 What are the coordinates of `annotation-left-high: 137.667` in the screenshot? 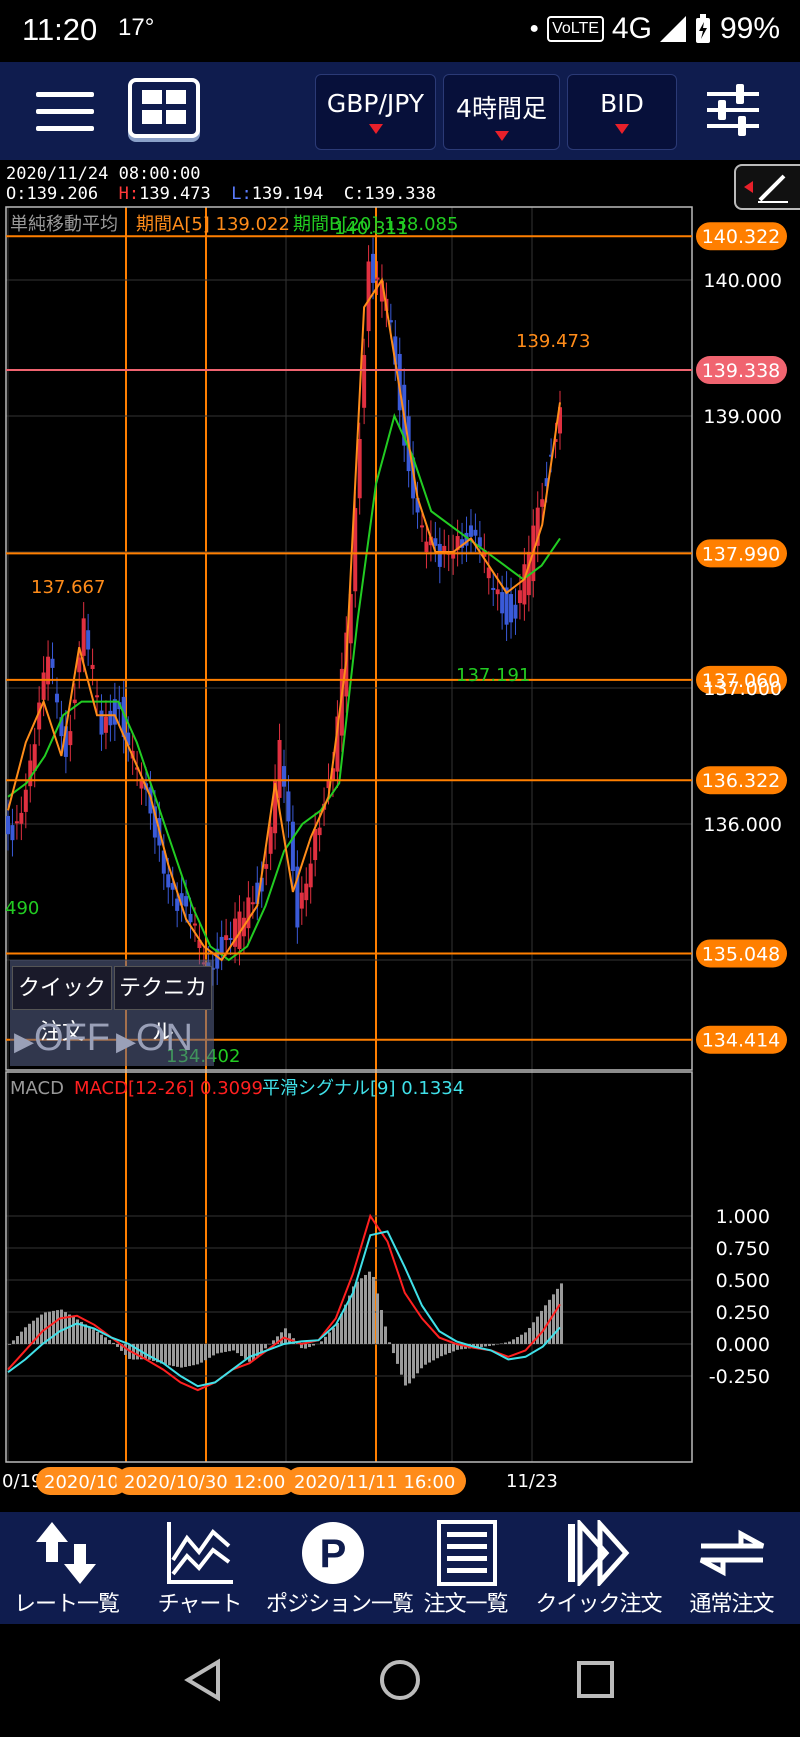 It's located at (68, 587).